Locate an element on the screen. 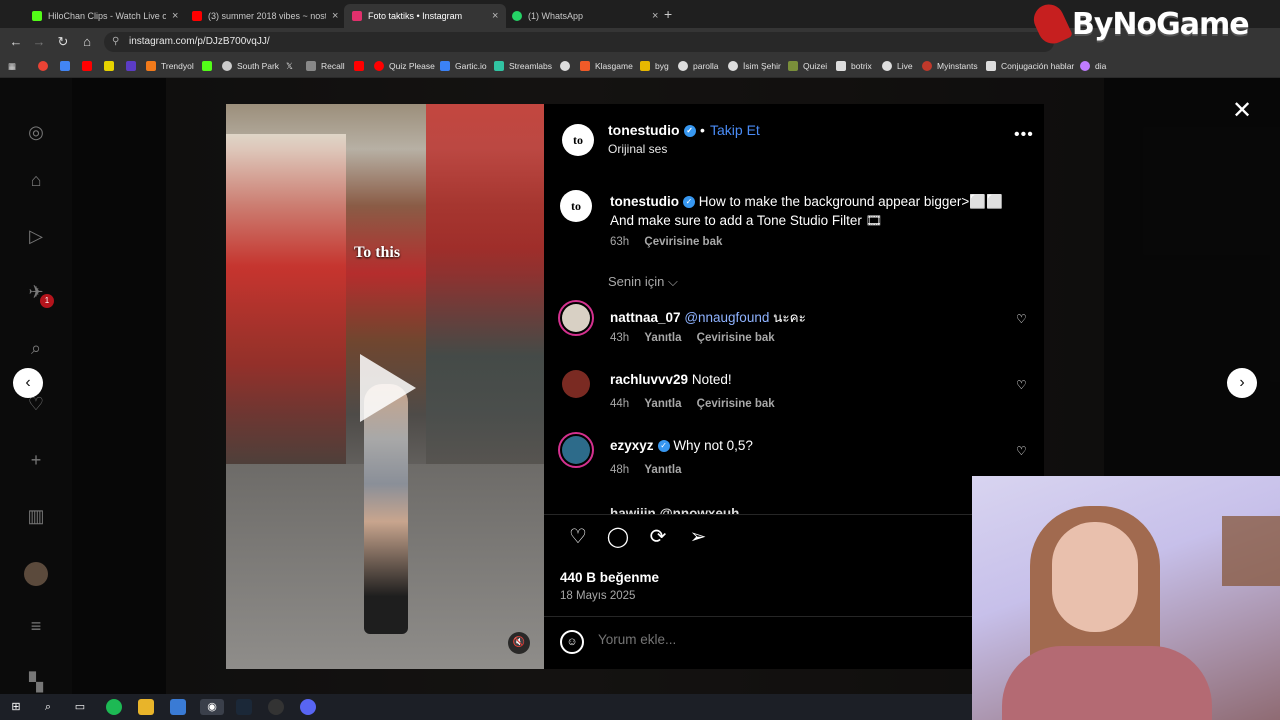  instagram-logo-icon: ◎ is located at coordinates (36, 132).